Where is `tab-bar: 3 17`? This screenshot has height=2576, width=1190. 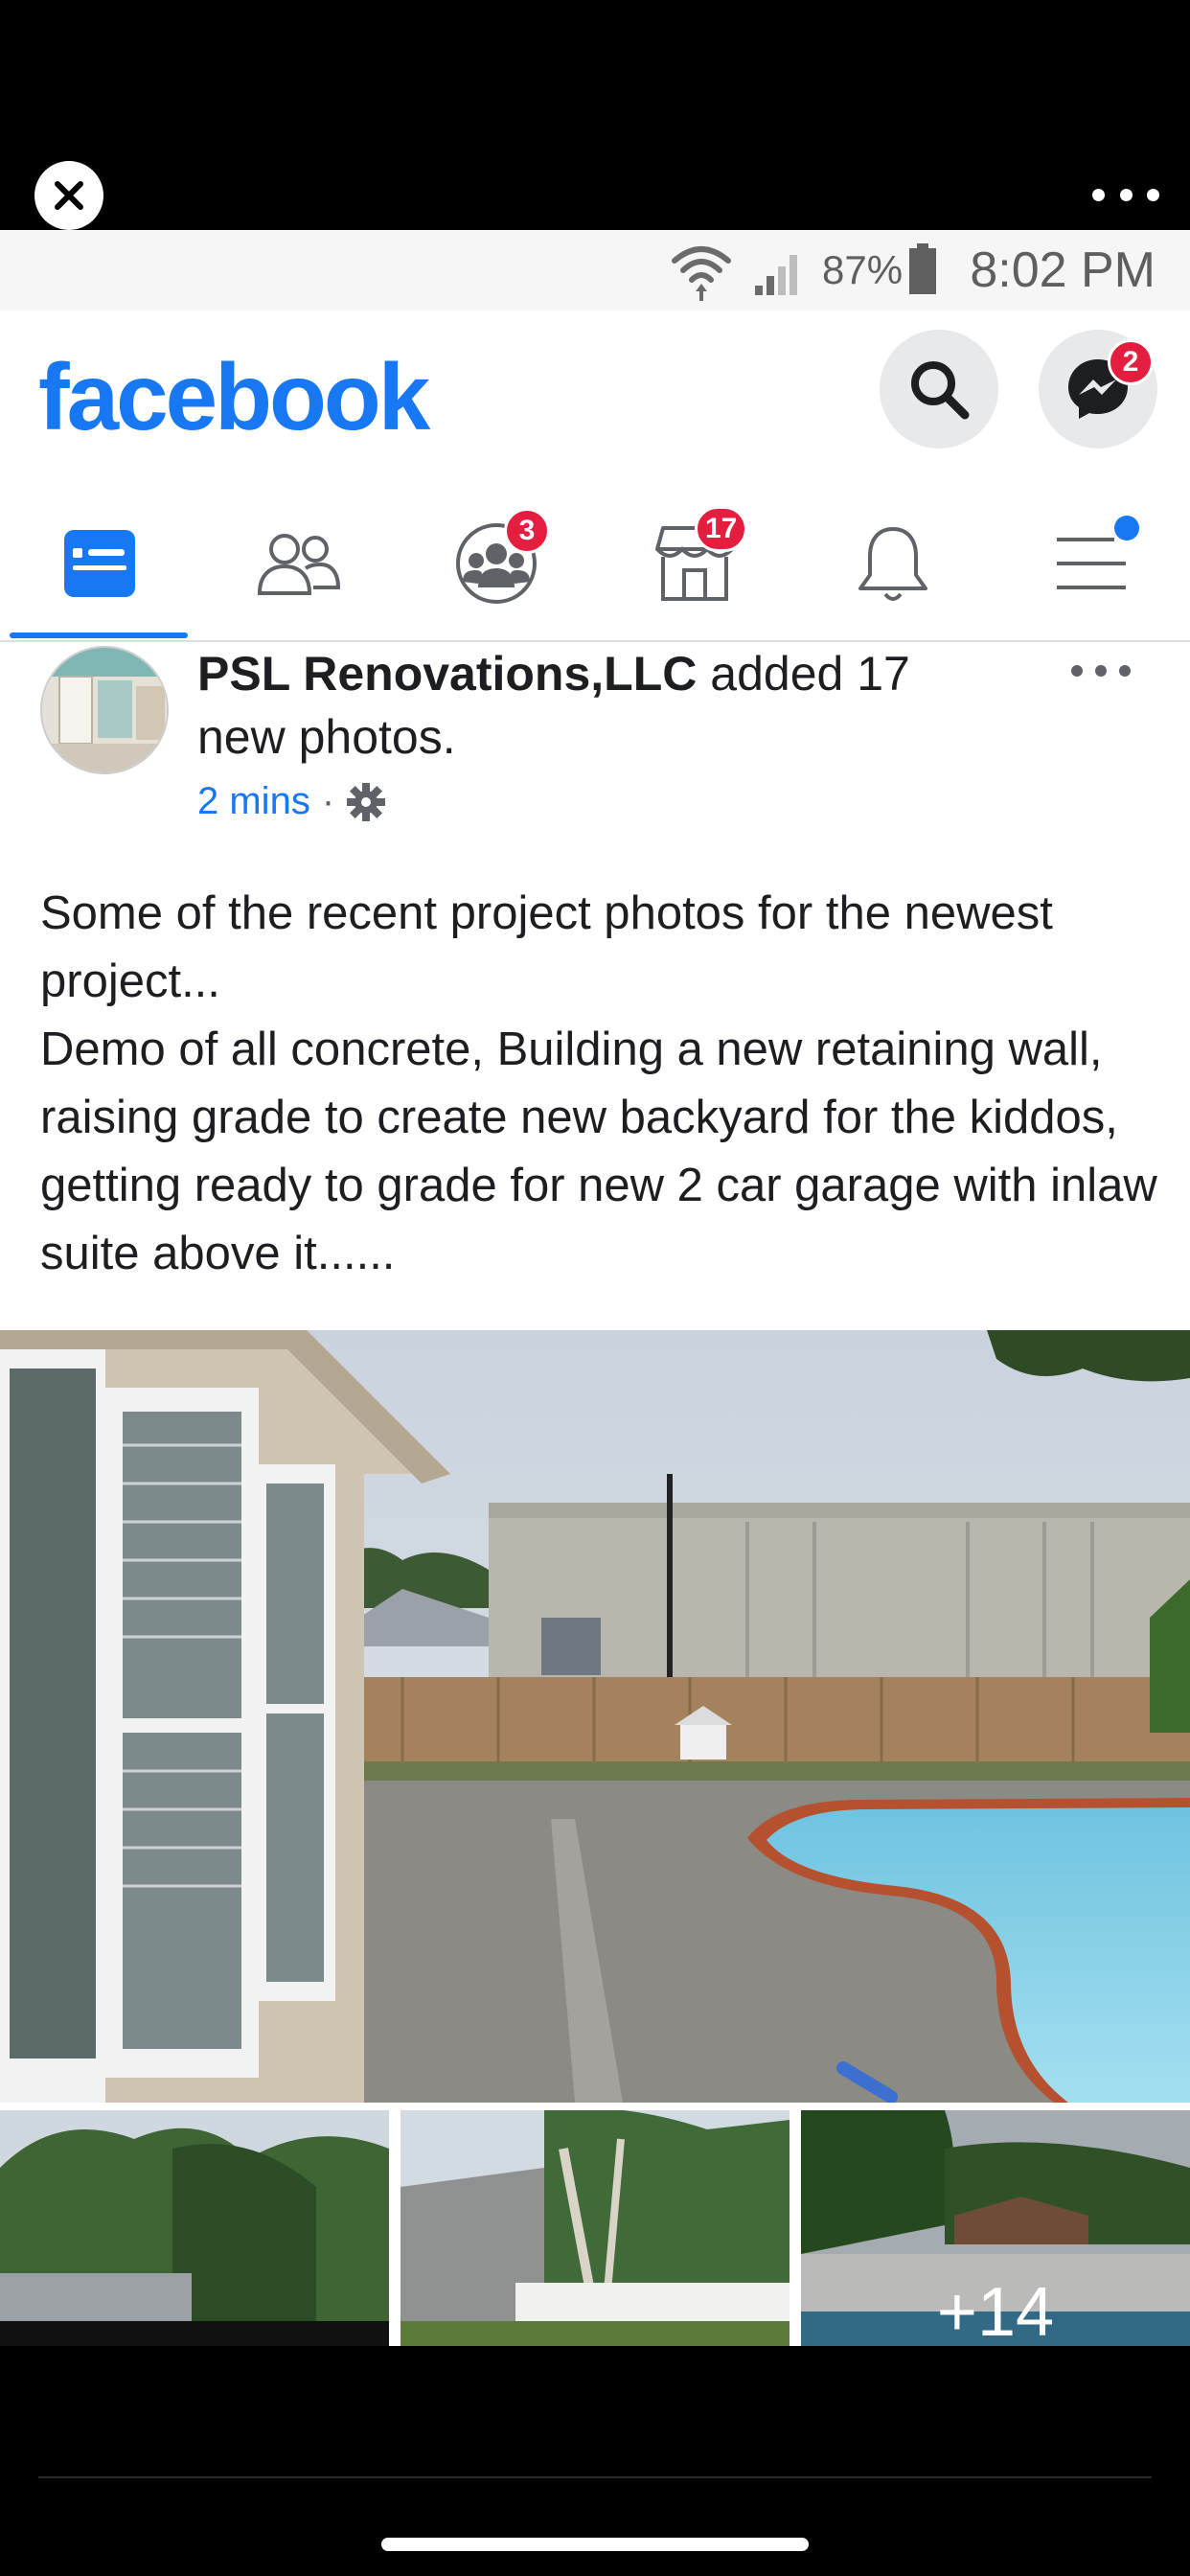
tab-bar: 3 17 is located at coordinates (595, 565).